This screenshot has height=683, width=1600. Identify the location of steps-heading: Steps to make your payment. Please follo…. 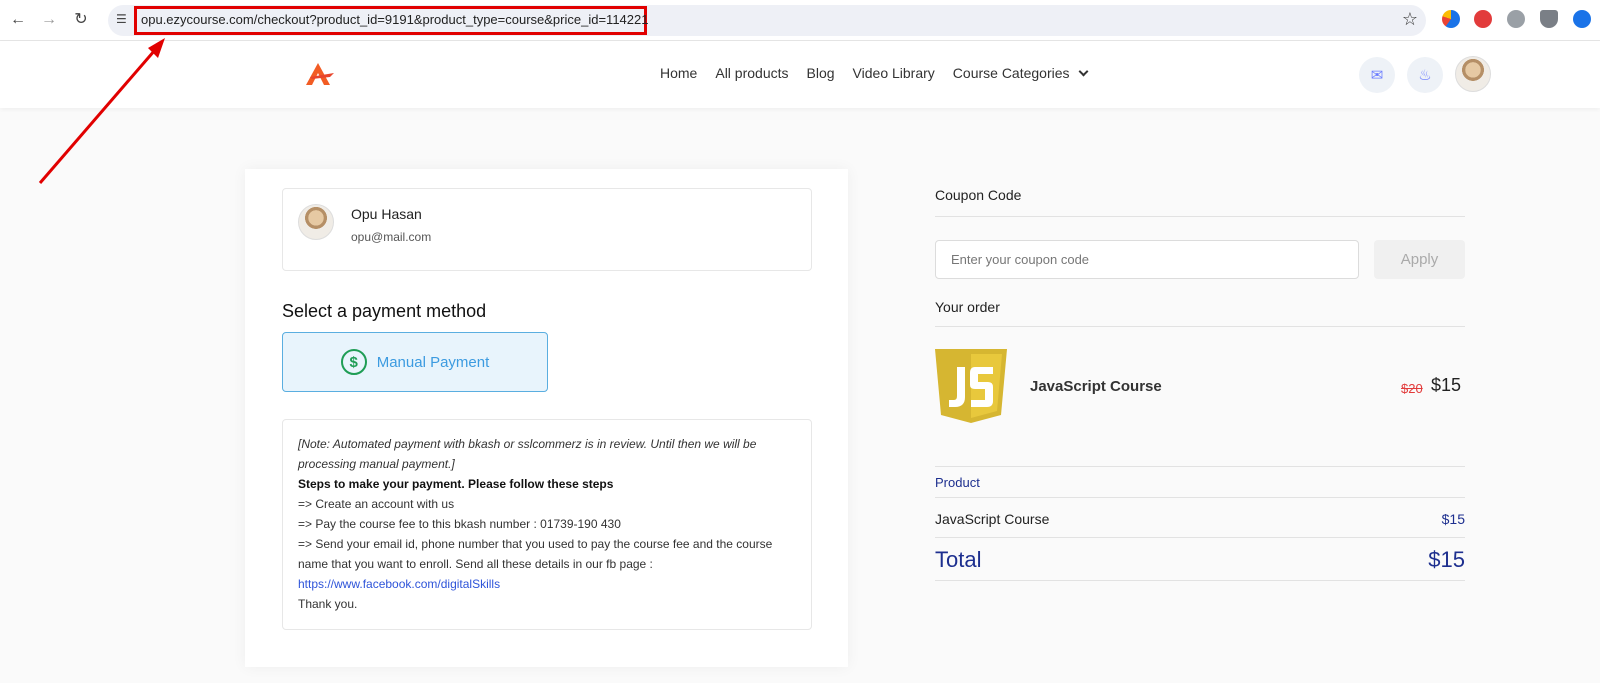
(456, 484).